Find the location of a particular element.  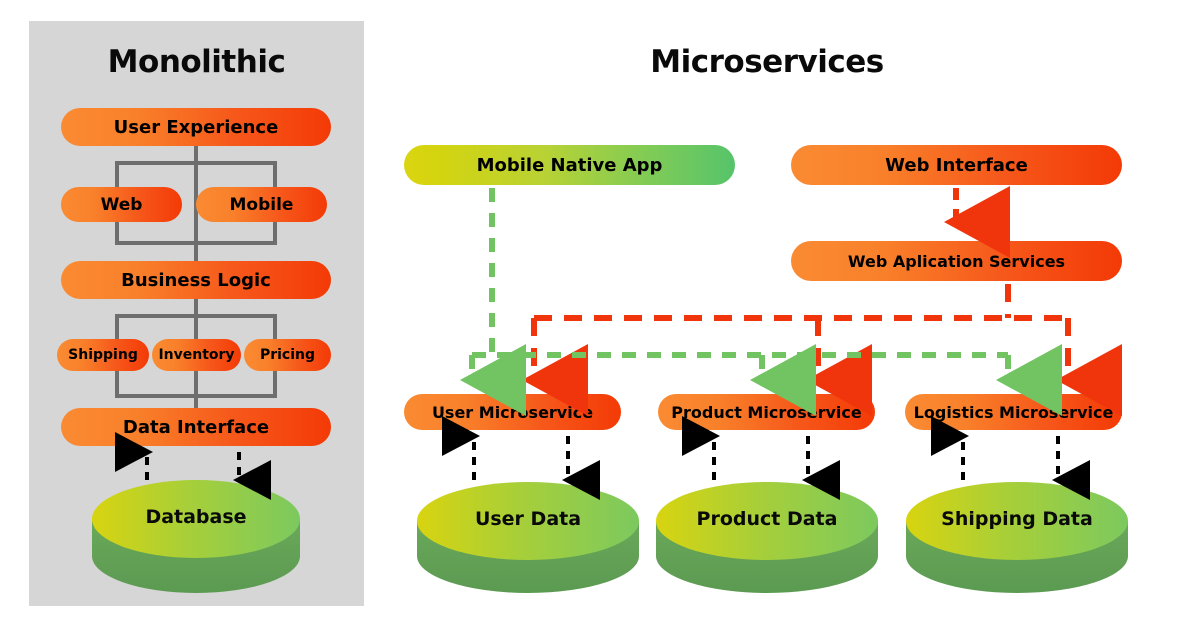

product-data-label: Product Data is located at coordinates (767, 519).